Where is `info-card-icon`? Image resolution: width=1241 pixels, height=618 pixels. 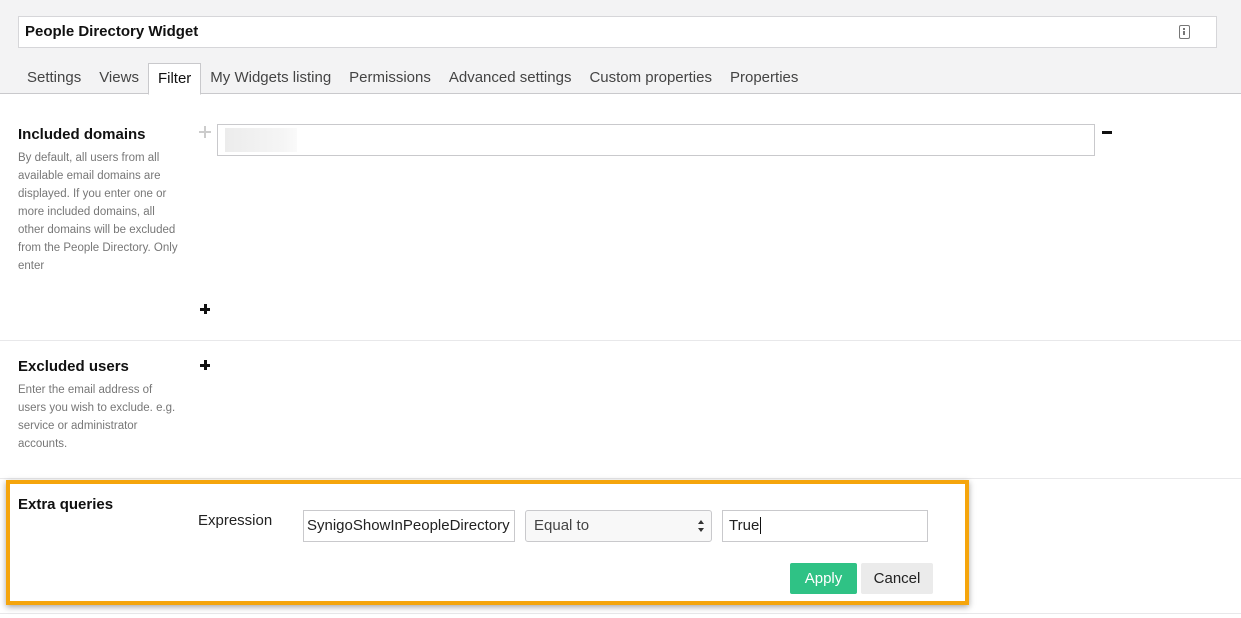
info-card-icon is located at coordinates (1184, 32).